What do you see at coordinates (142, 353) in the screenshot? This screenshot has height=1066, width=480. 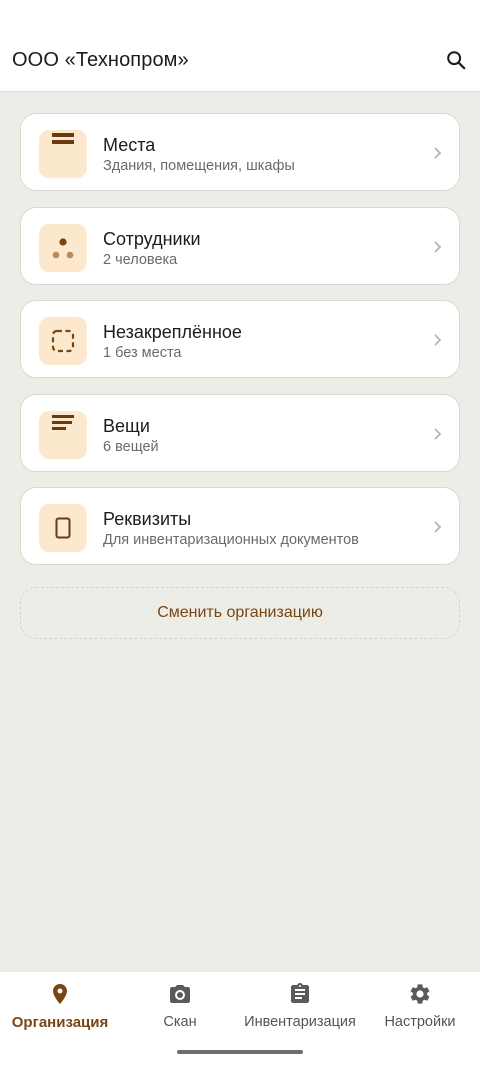 I see `card-subtitle: 1 без места` at bounding box center [142, 353].